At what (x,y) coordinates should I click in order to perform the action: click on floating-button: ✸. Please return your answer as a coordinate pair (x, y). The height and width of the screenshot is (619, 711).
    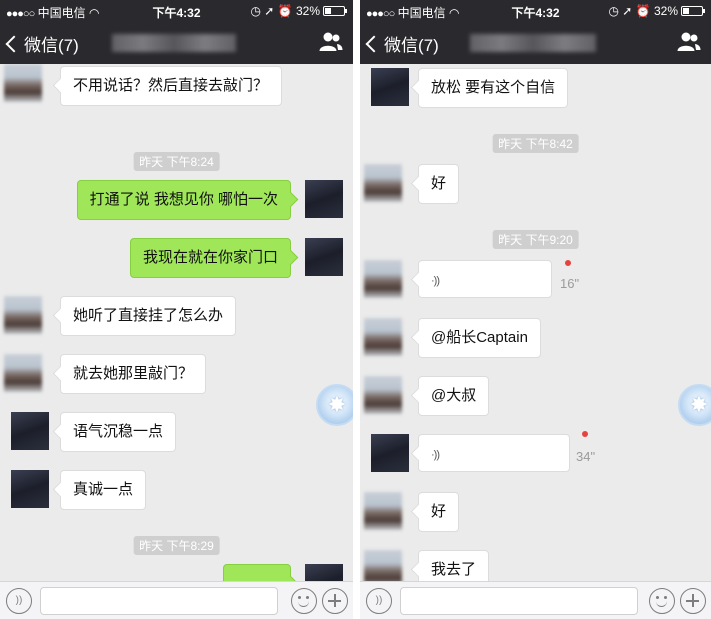
    Looking at the image, I should click on (334, 405).